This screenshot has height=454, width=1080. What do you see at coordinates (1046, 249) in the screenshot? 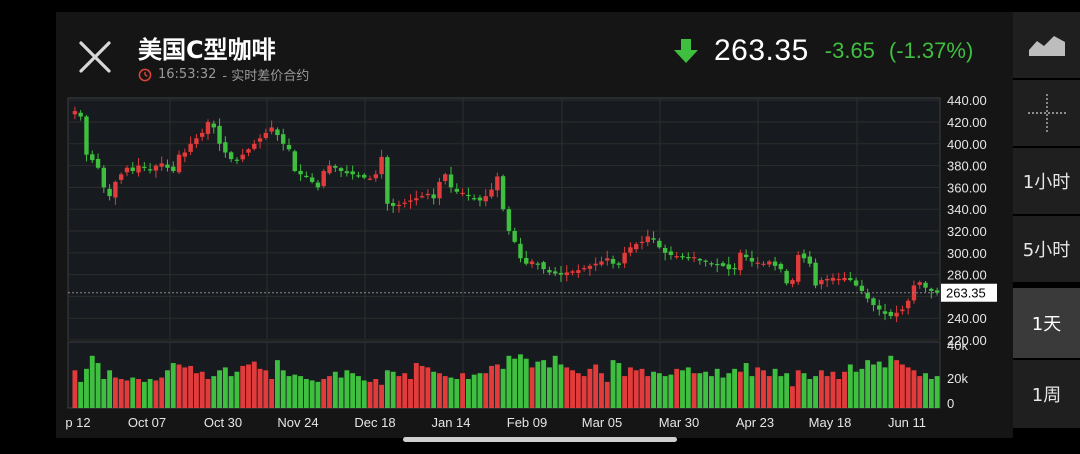
I see `interval-5h: 5小时` at bounding box center [1046, 249].